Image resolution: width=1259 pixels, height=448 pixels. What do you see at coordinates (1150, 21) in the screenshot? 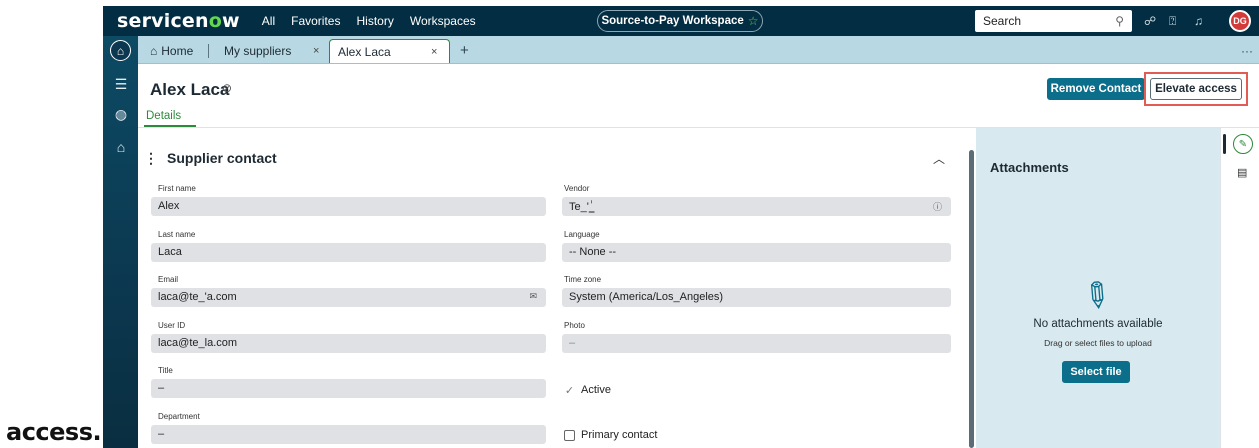
I see `conversations-icon: ☍` at bounding box center [1150, 21].